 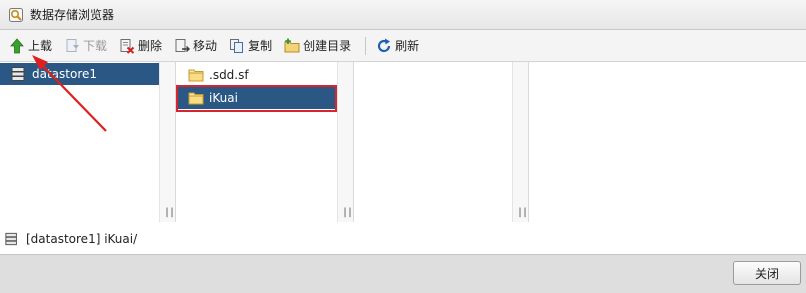 What do you see at coordinates (403, 15) in the screenshot?
I see `window-titlebar: 数据存储浏览器` at bounding box center [403, 15].